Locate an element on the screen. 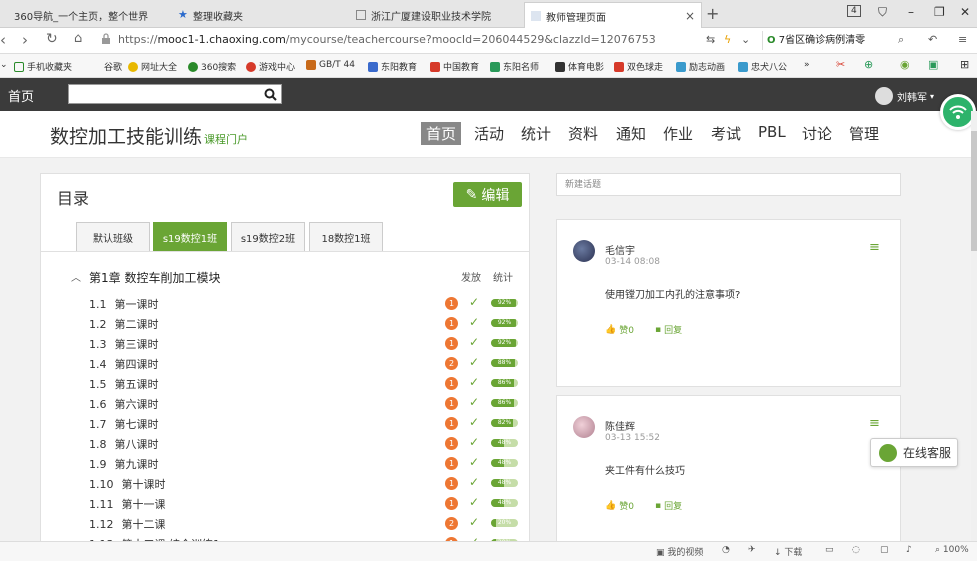  sound-icon: ♪ is located at coordinates (909, 550).